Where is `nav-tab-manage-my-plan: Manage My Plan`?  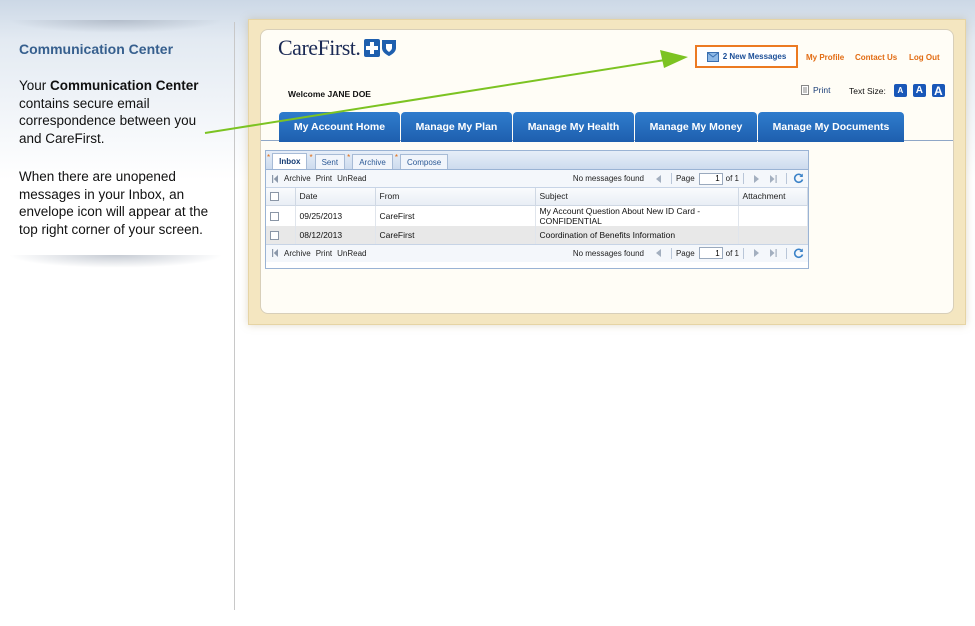
nav-tab-manage-my-plan: Manage My Plan is located at coordinates (456, 127).